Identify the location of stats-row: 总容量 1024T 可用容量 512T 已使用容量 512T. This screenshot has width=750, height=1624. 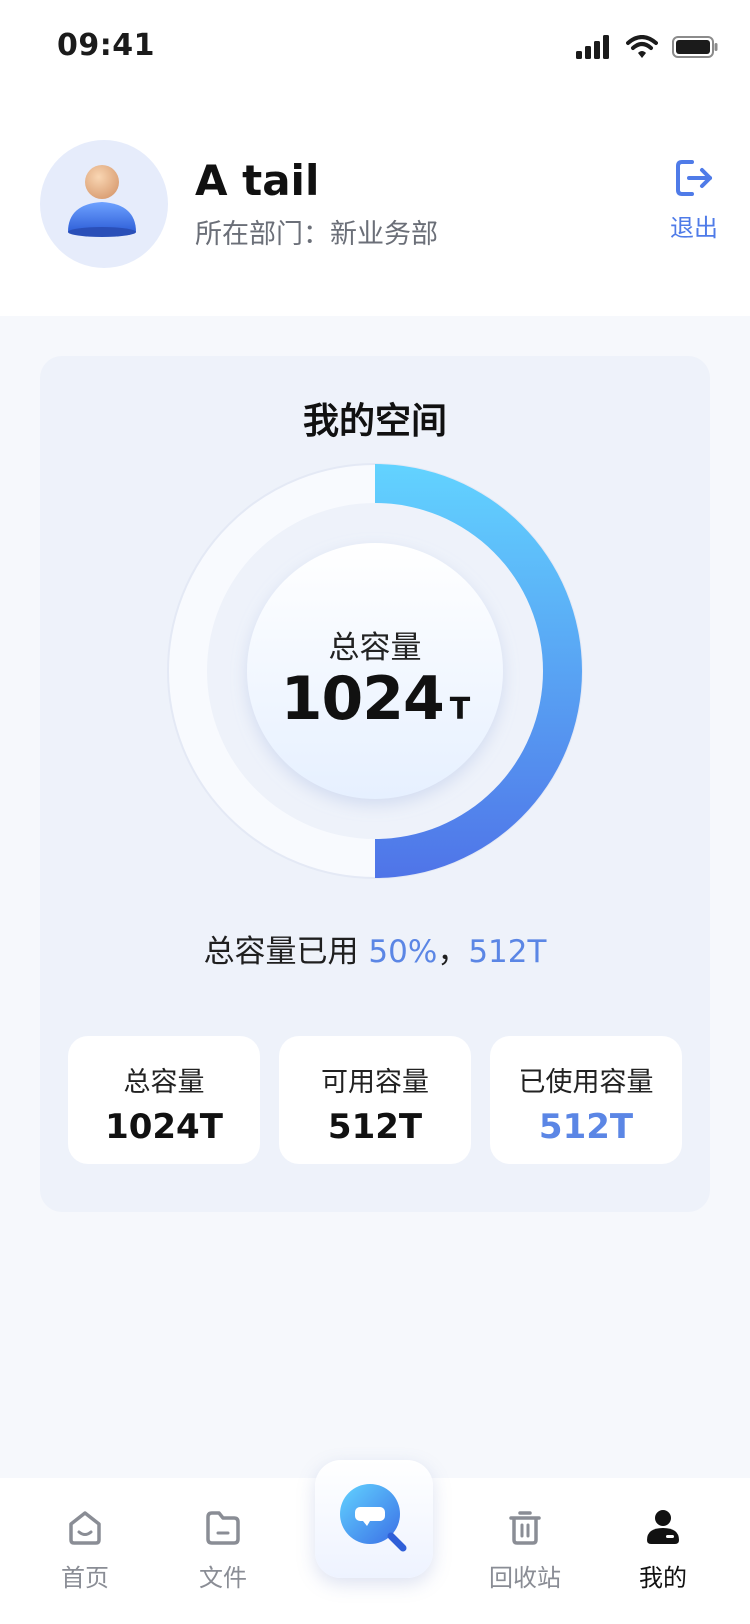
(375, 1100).